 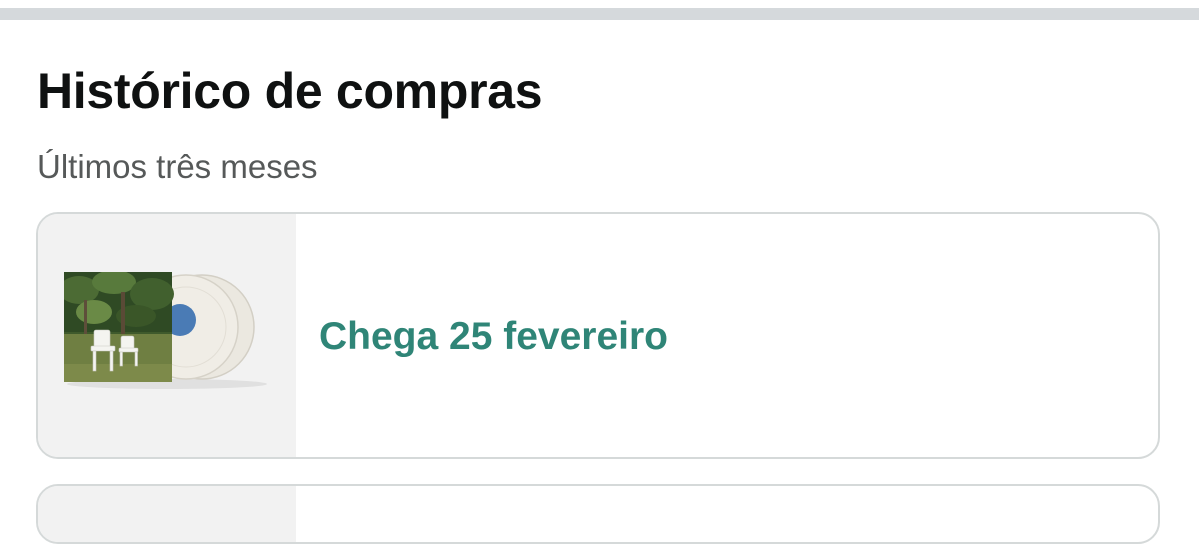 I want to click on page-subtitle: Últimos três meses, so click(x=177, y=166).